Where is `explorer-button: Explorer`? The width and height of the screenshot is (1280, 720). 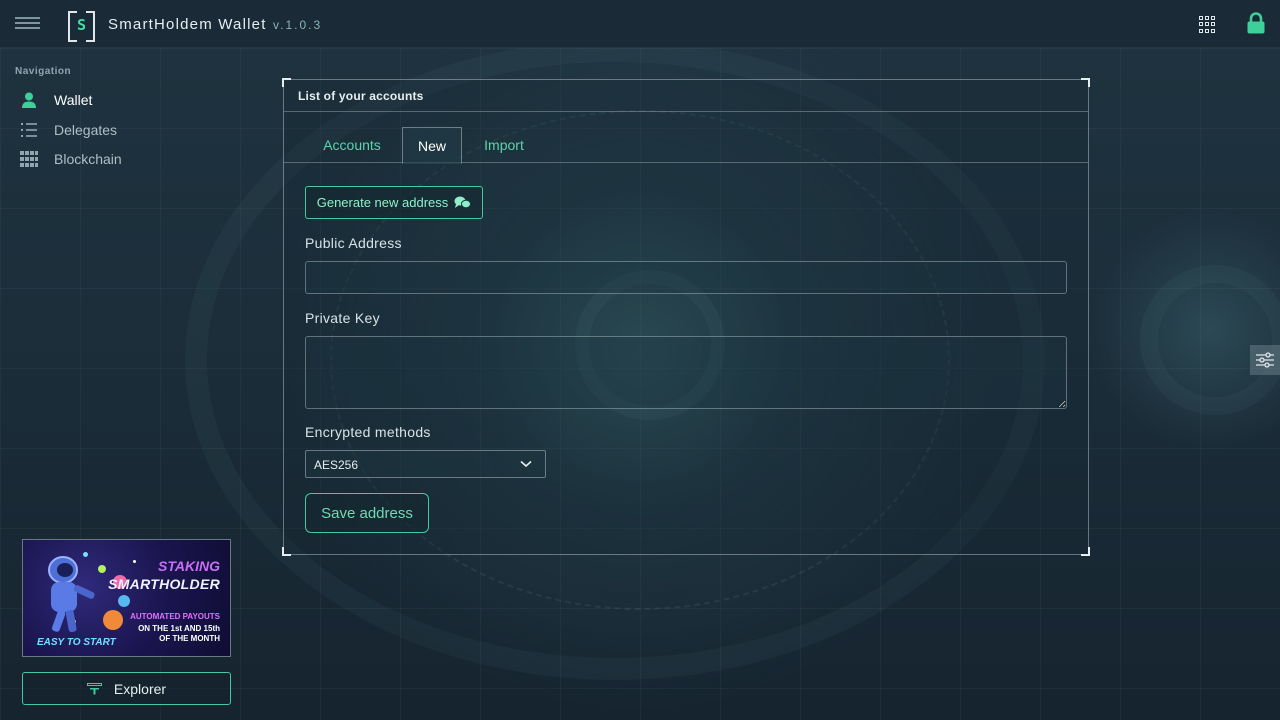 explorer-button: Explorer is located at coordinates (126, 688).